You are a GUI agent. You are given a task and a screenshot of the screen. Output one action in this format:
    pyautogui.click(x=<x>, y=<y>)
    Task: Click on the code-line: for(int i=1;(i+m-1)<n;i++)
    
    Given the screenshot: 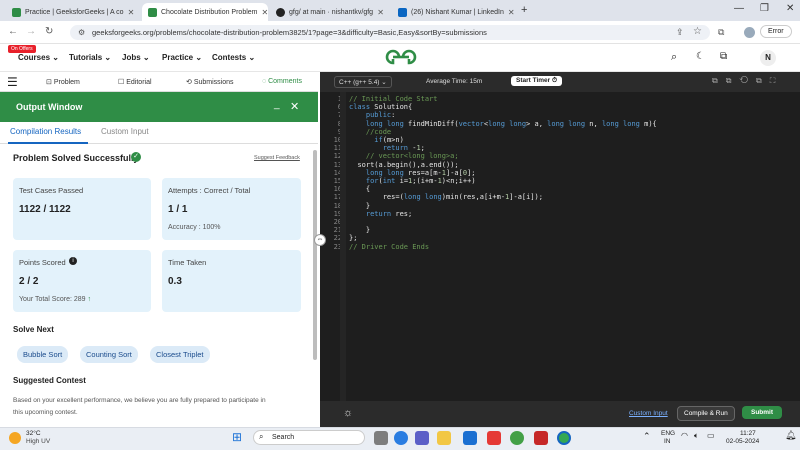 What is the action you would take?
    pyautogui.click(x=412, y=181)
    